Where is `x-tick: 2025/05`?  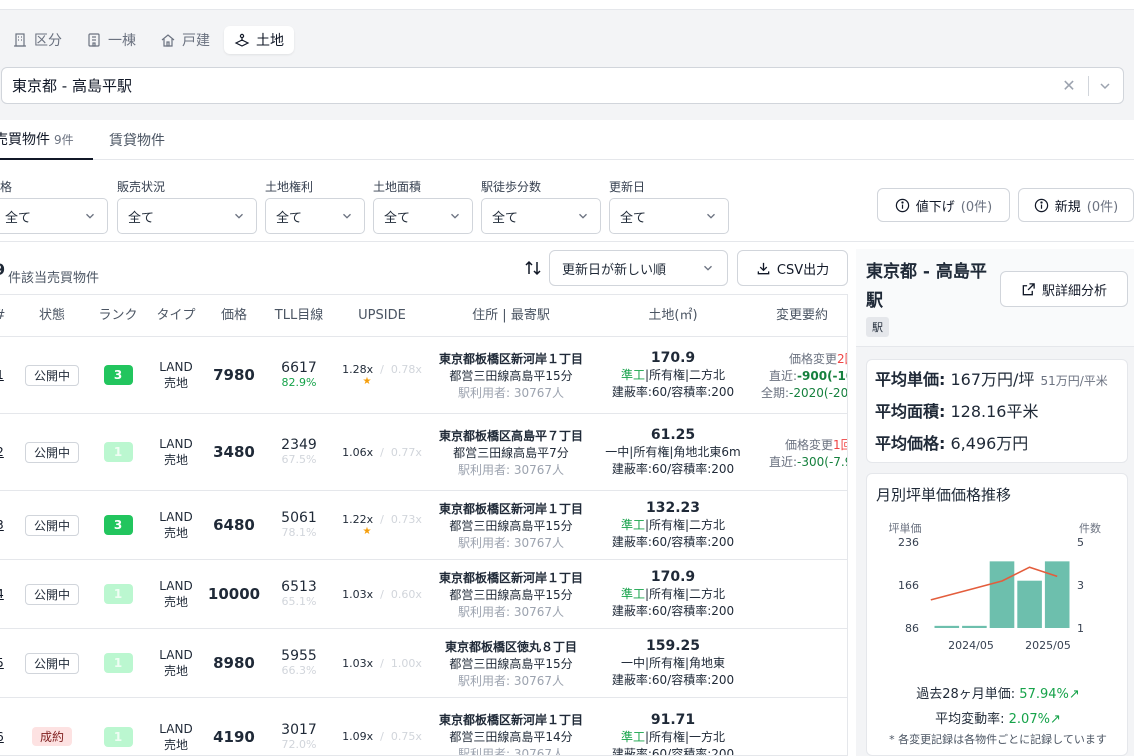 x-tick: 2025/05 is located at coordinates (1048, 644).